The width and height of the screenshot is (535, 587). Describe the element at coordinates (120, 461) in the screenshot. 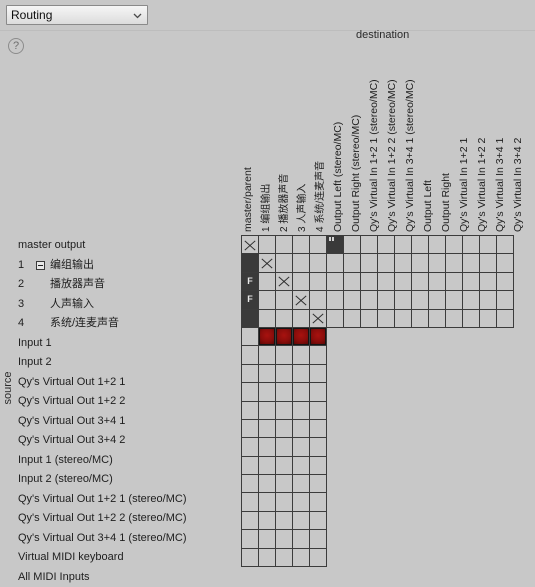

I see `row-label-11: Input 1 (stereo/MC)` at that location.